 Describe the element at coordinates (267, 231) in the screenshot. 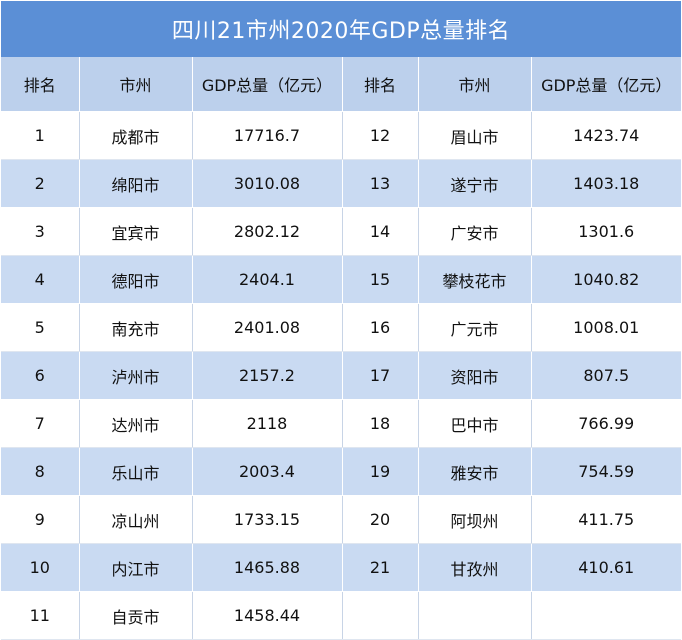

I see `gdp-cell: 2802.12` at that location.